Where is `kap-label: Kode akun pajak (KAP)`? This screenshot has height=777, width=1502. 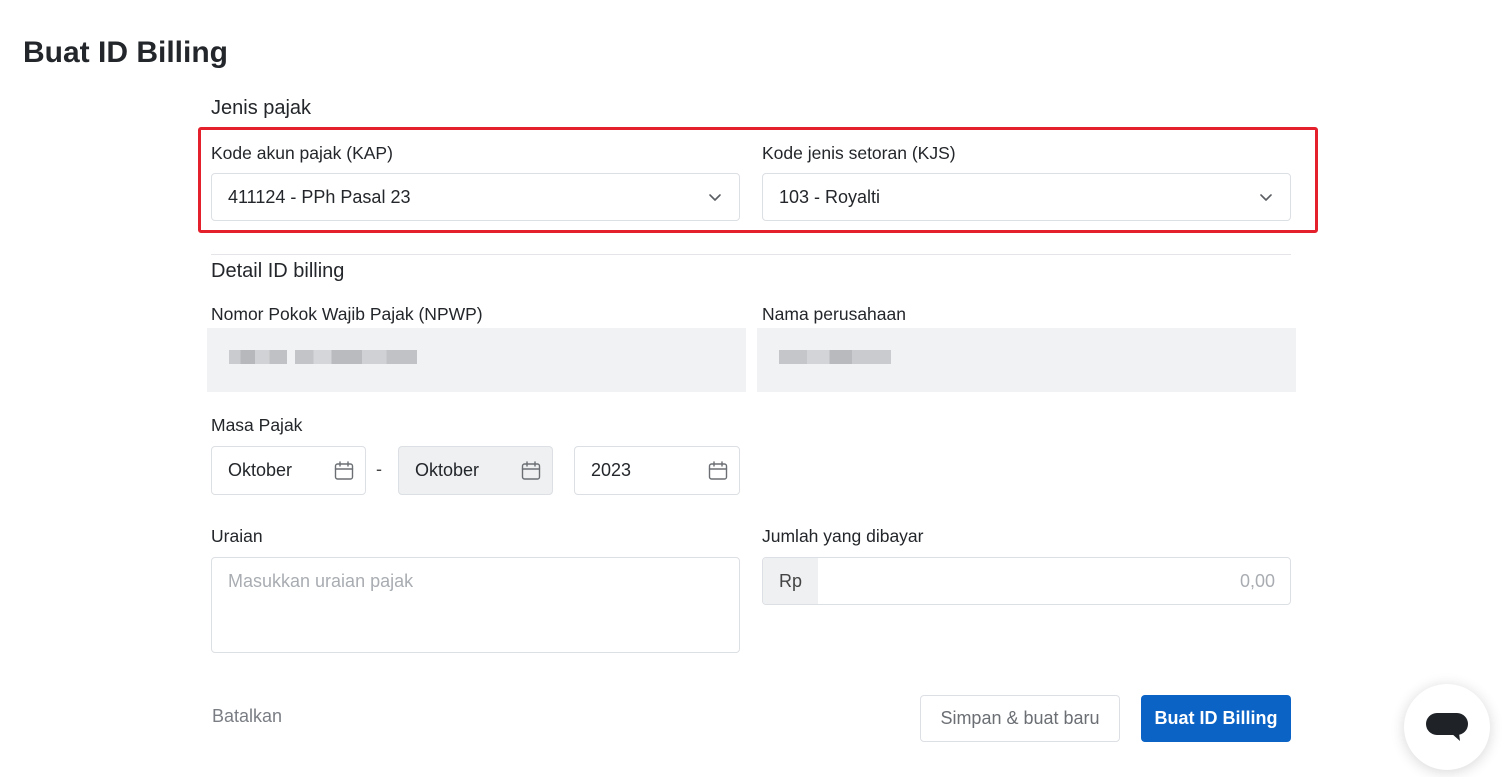 kap-label: Kode akun pajak (KAP) is located at coordinates (302, 153).